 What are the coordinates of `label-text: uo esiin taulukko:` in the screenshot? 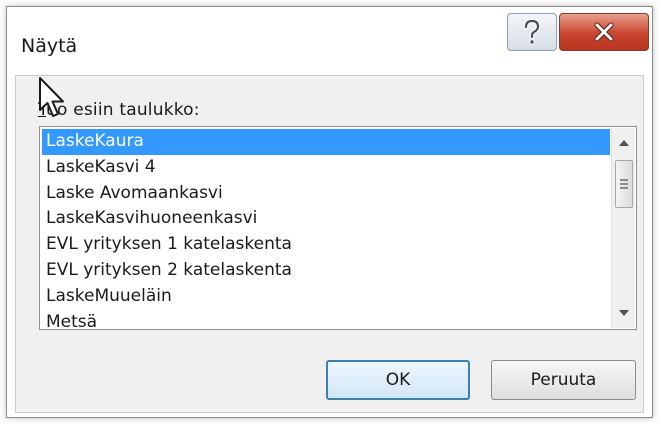 It's located at (123, 110).